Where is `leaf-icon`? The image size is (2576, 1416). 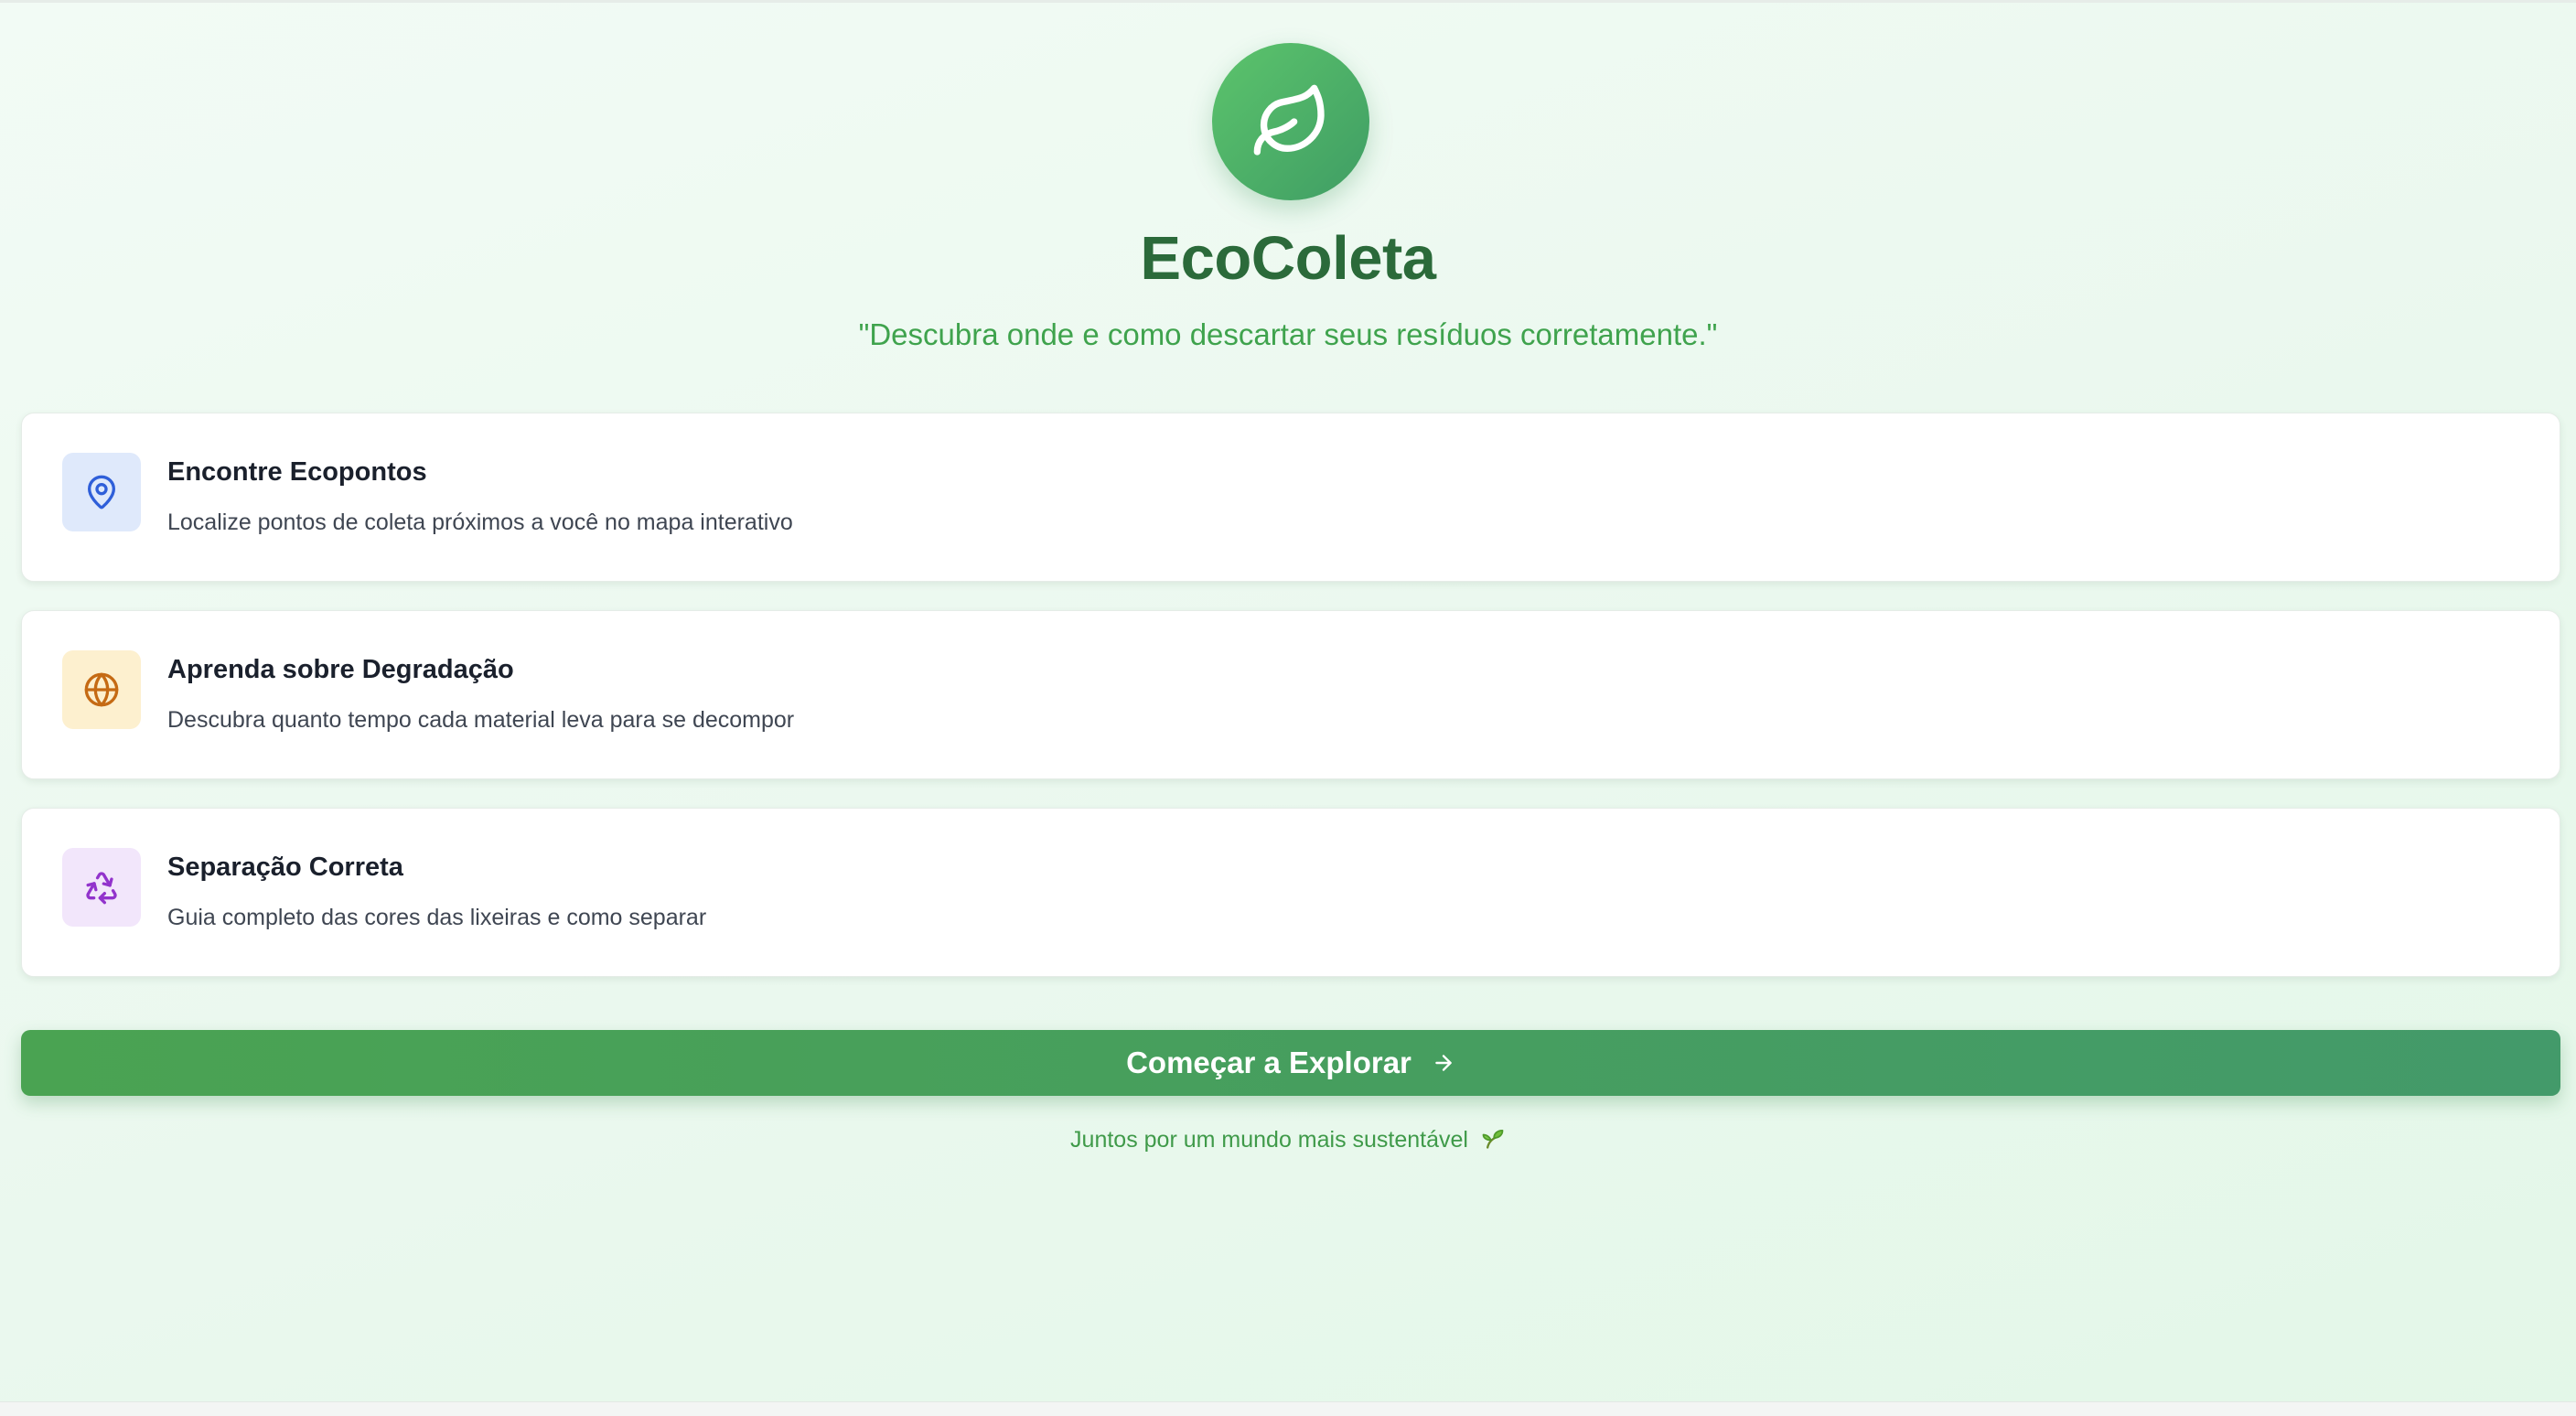
leaf-icon is located at coordinates (1289, 120).